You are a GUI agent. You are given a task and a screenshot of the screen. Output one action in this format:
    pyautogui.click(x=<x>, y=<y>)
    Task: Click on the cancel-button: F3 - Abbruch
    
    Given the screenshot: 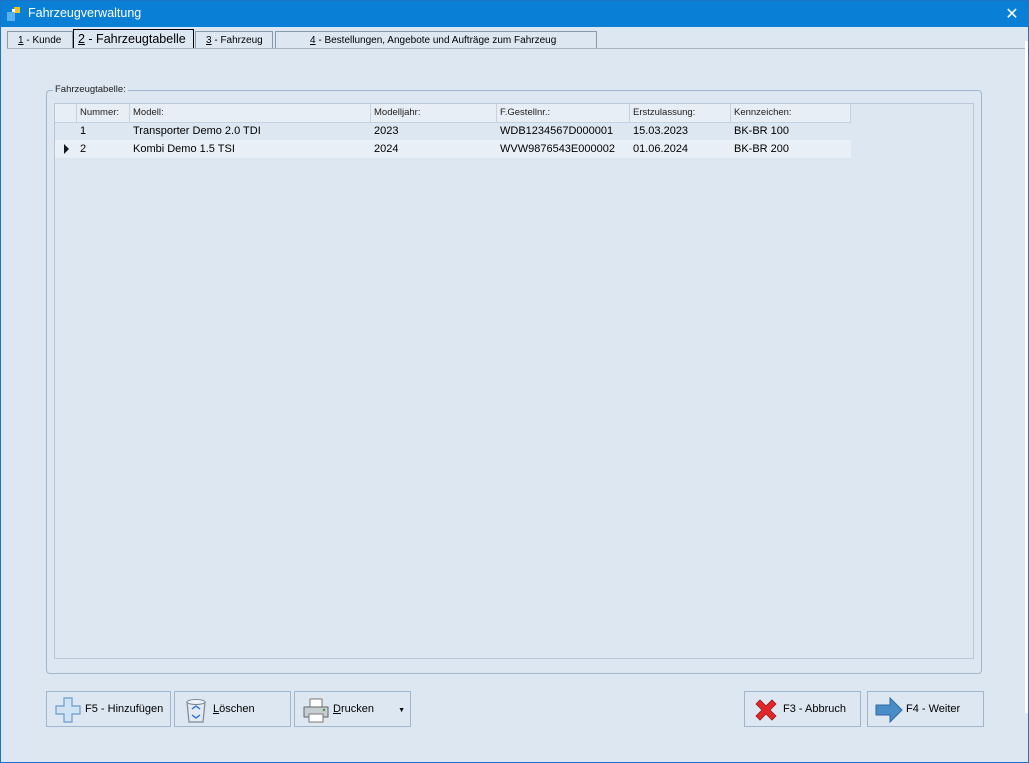 What is the action you would take?
    pyautogui.click(x=802, y=709)
    